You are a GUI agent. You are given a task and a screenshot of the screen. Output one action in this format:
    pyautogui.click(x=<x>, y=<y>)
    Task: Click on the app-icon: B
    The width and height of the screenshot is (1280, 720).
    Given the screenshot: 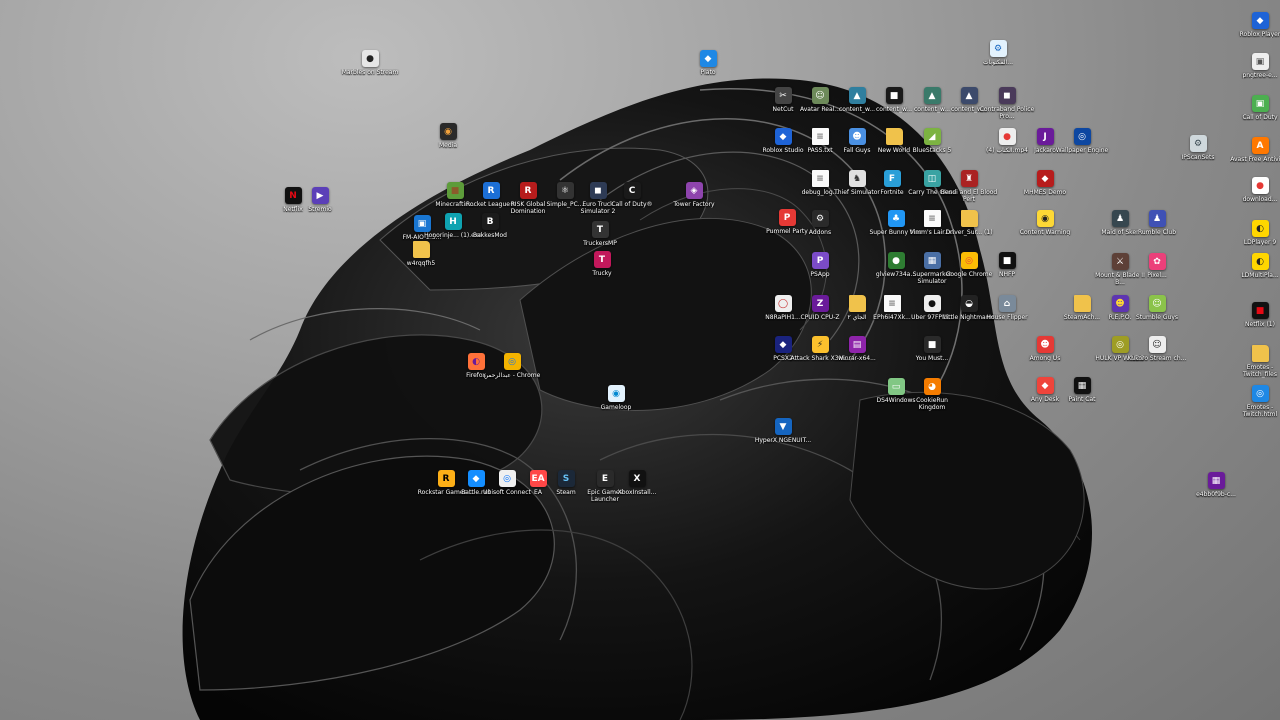 What is the action you would take?
    pyautogui.click(x=490, y=221)
    